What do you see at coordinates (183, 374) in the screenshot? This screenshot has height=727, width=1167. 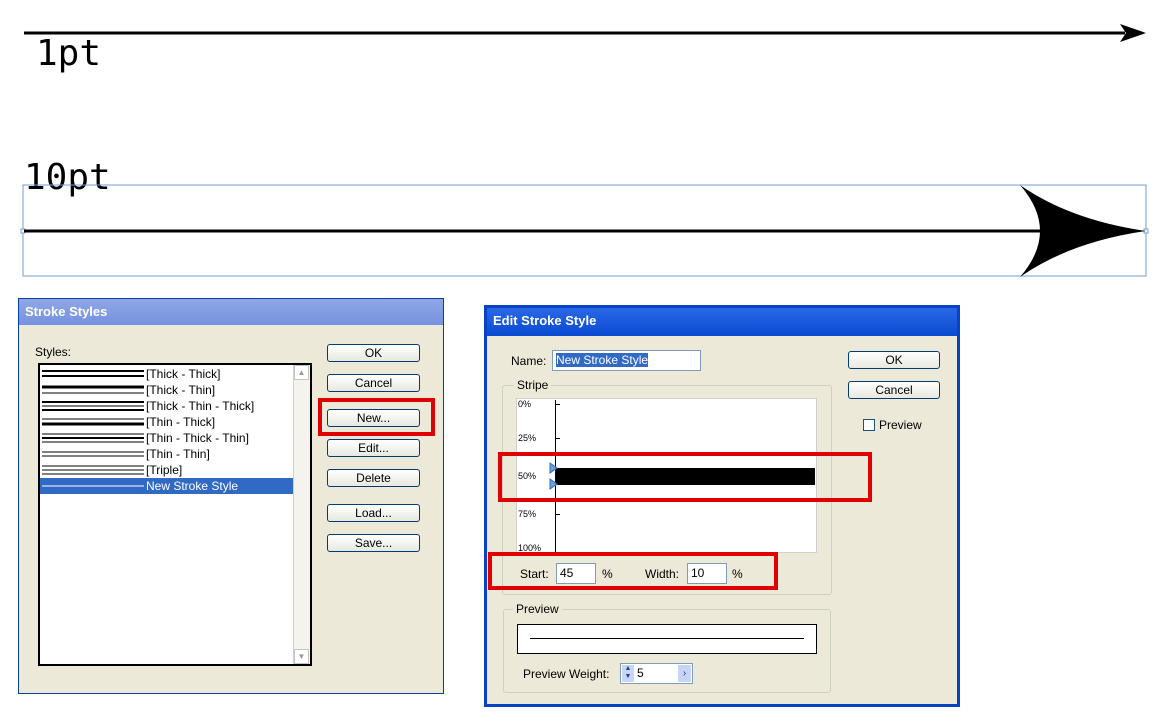 I see `list-item-label: [Thick - Thick]` at bounding box center [183, 374].